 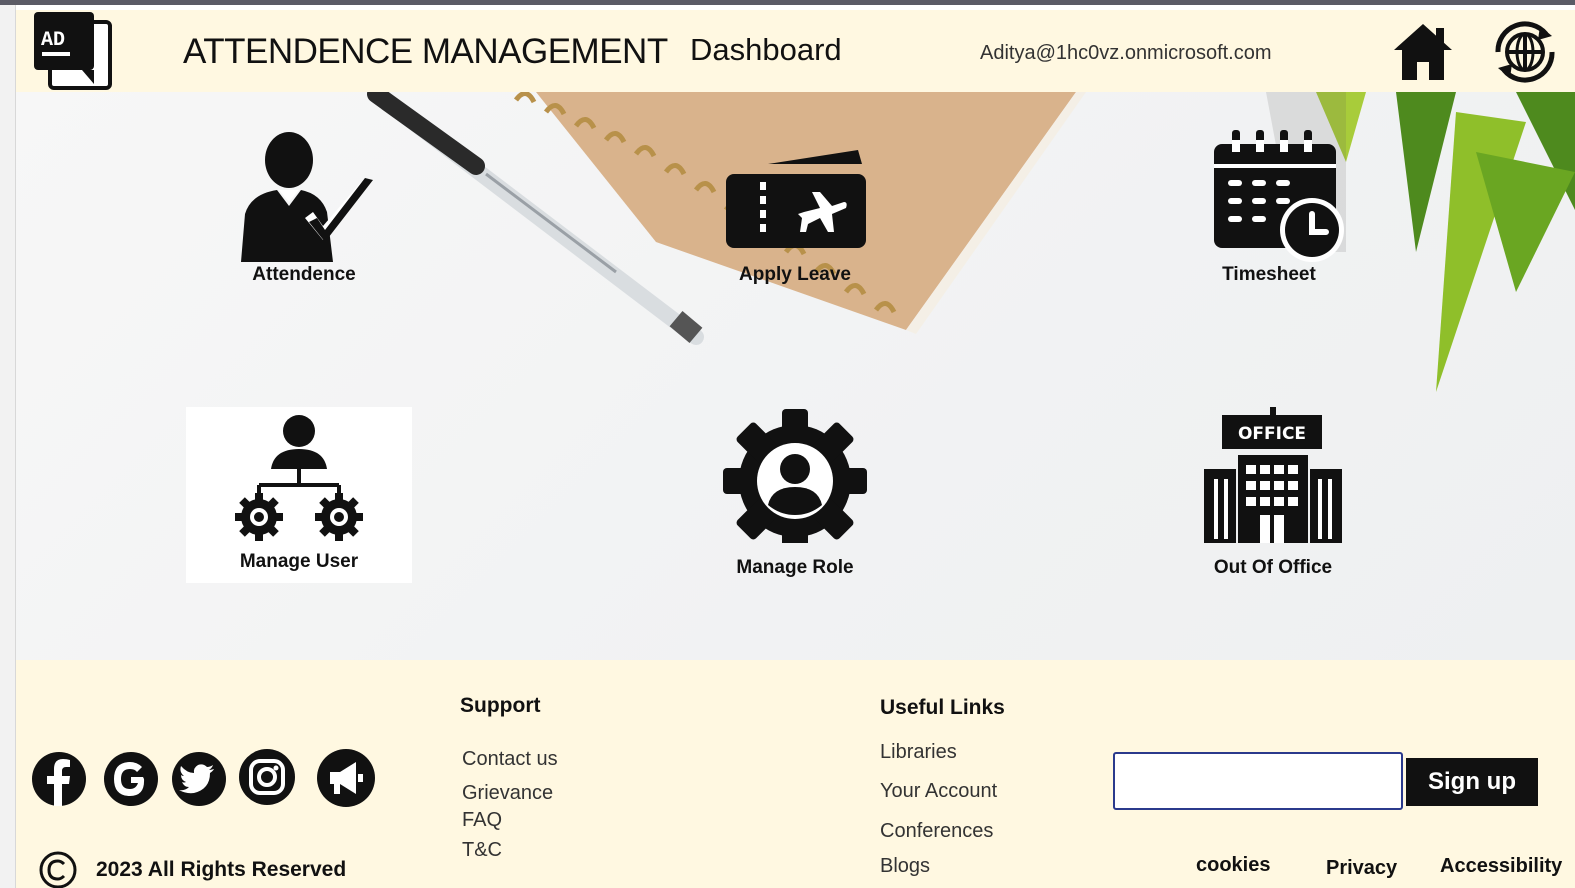 I want to click on twitter-link, so click(x=199, y=779).